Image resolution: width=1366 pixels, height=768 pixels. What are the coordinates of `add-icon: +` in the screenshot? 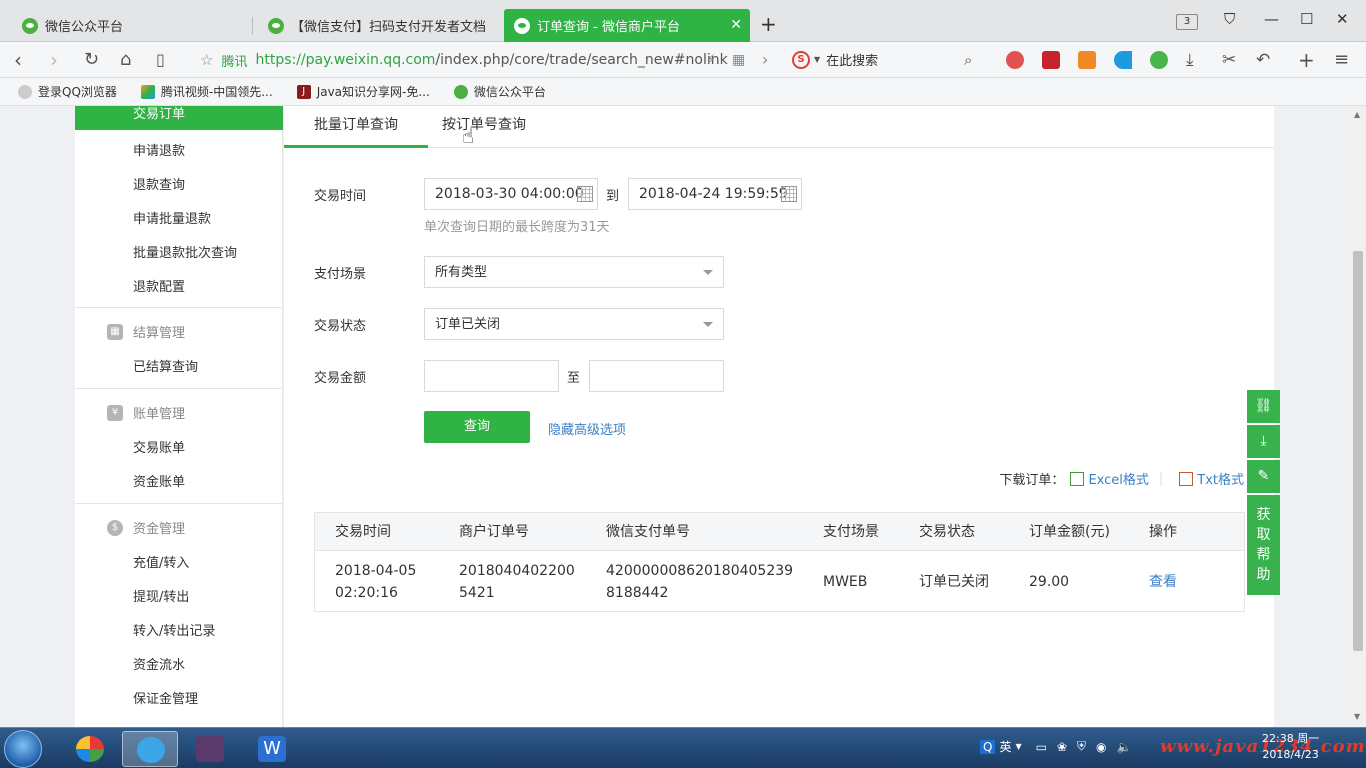 It's located at (1306, 60).